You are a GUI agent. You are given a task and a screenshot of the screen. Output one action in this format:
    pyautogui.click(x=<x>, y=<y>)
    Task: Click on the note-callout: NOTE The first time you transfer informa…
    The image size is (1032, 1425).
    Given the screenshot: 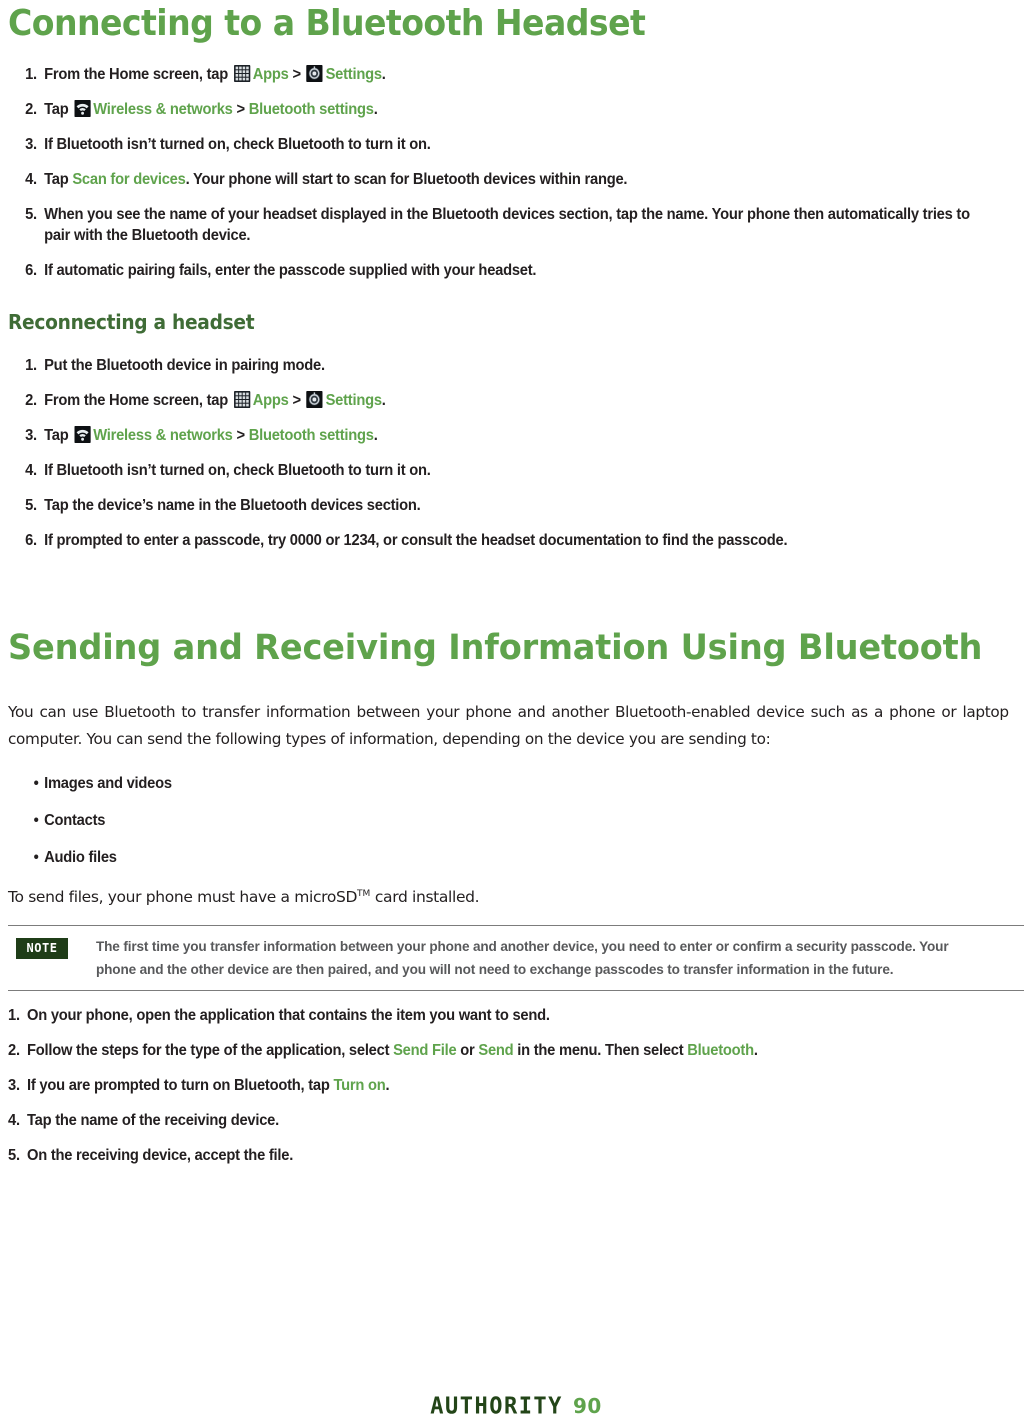 What is the action you would take?
    pyautogui.click(x=516, y=958)
    